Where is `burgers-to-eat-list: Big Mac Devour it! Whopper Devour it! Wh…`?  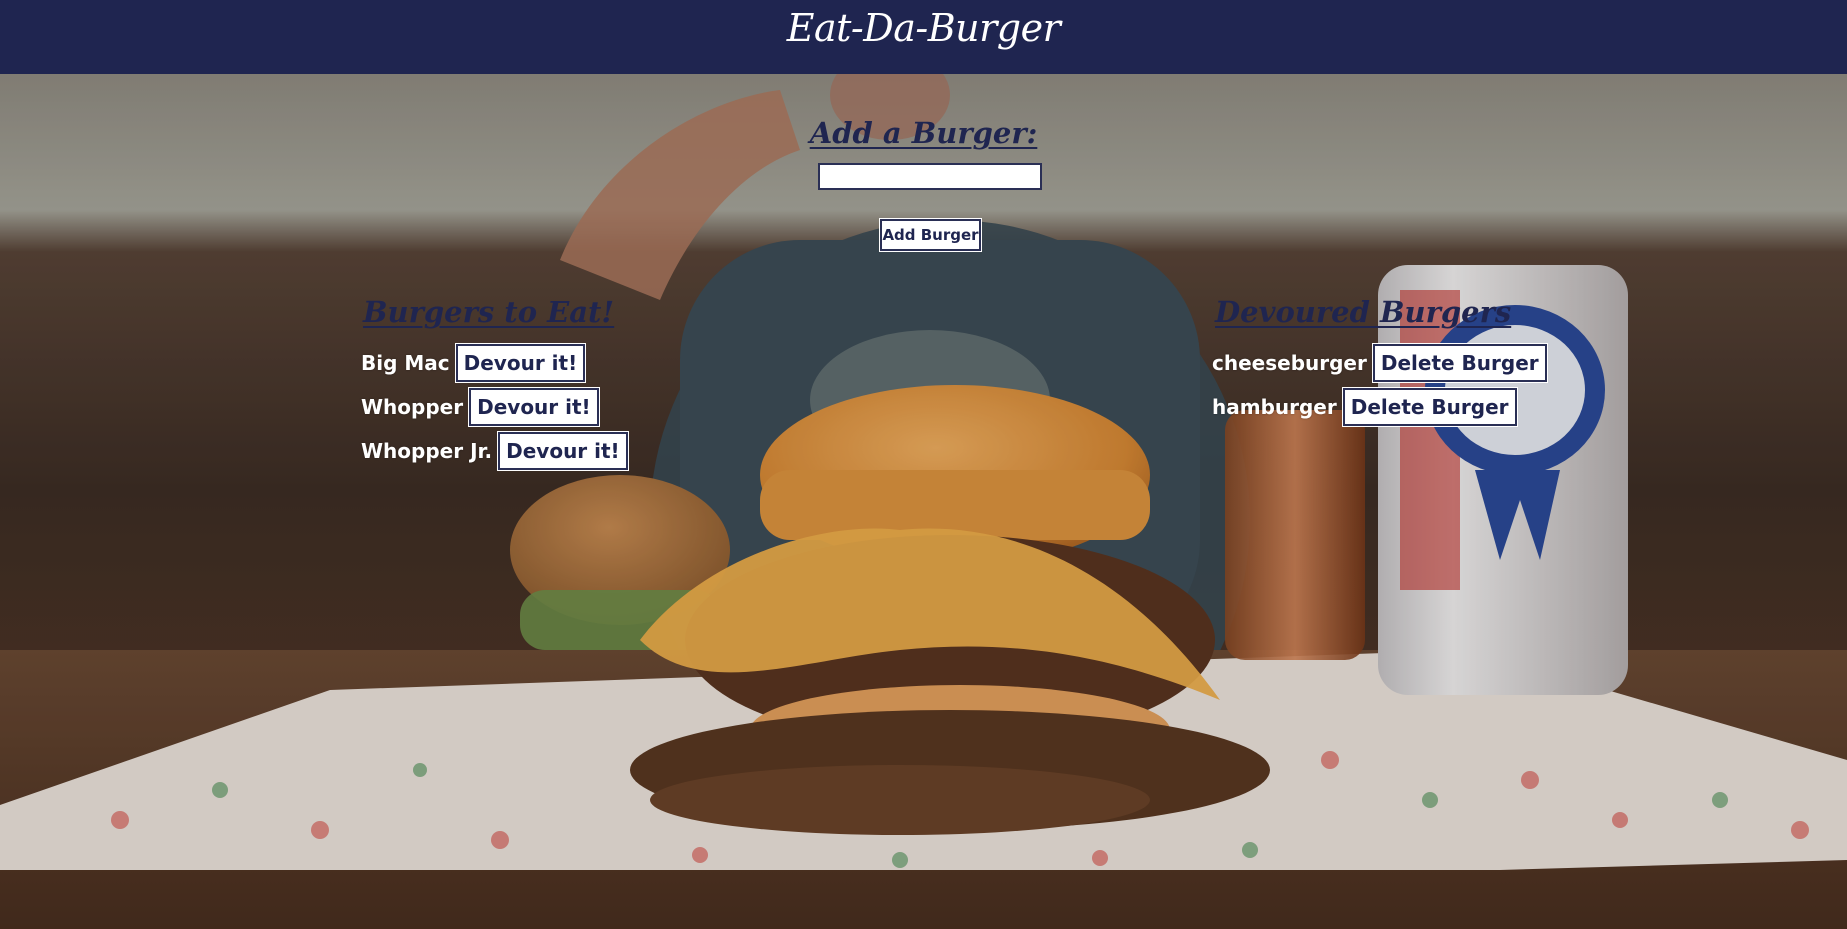 burgers-to-eat-list: Big Mac Devour it! Whopper Devour it! Wh… is located at coordinates (494, 409).